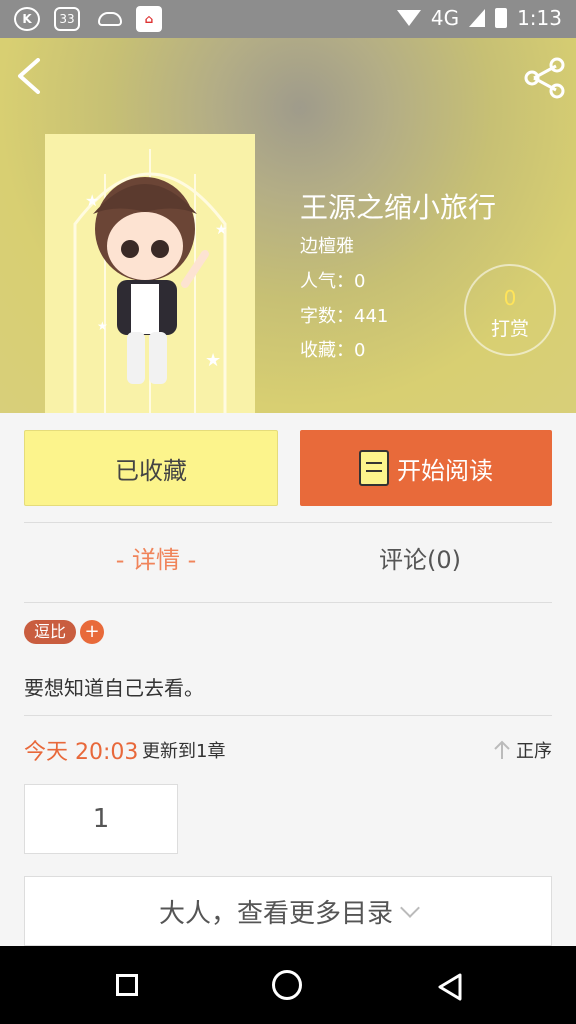 This screenshot has width=576, height=1024. I want to click on clock: 1:13, so click(539, 18).